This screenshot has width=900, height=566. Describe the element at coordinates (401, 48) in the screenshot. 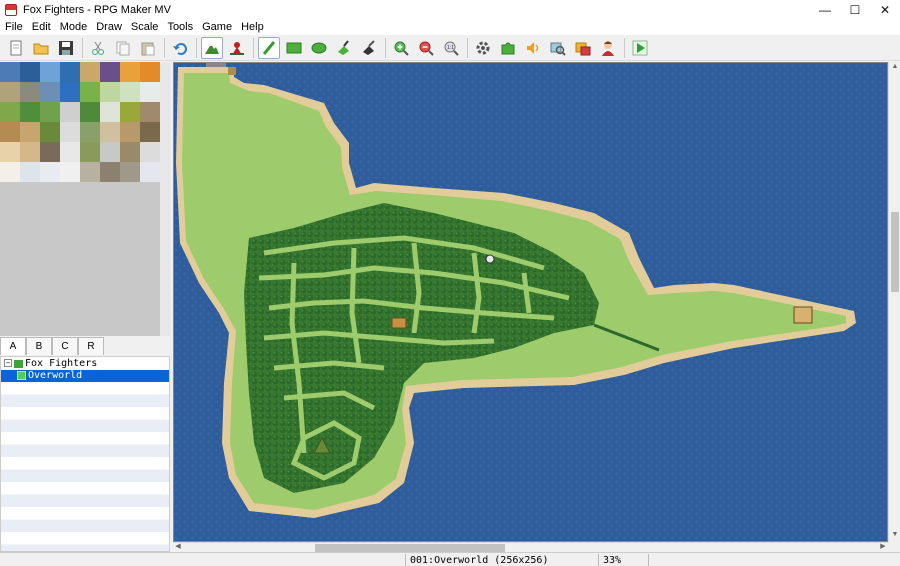

I see `zoom-in-icon` at that location.